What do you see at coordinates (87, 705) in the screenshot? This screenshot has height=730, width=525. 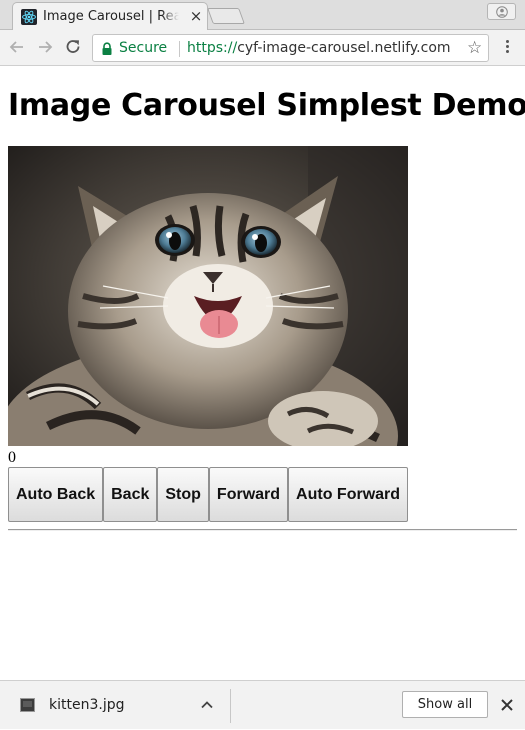 I see `download-filename: kitten3.jpg` at bounding box center [87, 705].